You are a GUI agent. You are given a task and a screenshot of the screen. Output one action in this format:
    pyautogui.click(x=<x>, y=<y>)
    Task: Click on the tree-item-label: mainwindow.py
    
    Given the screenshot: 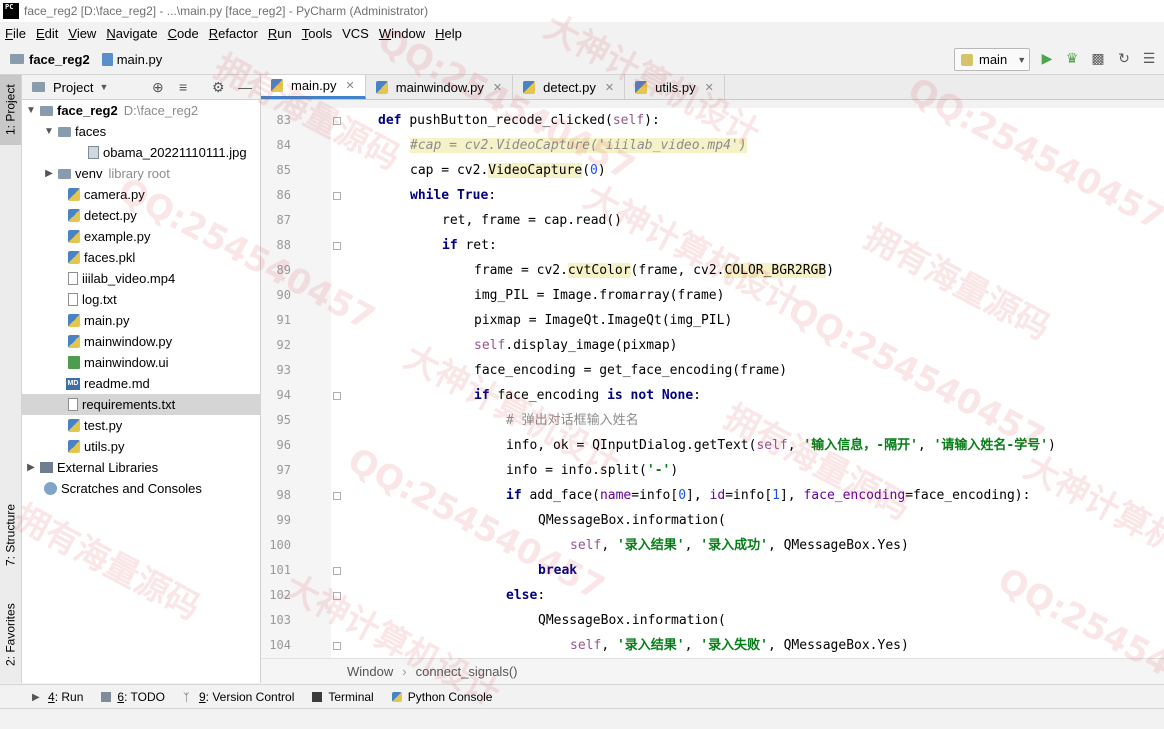 What is the action you would take?
    pyautogui.click(x=128, y=341)
    